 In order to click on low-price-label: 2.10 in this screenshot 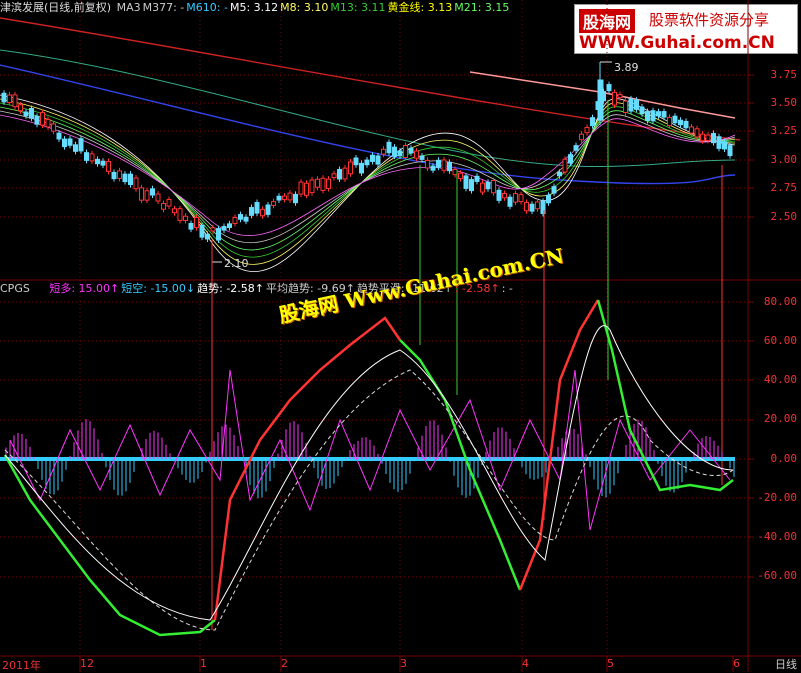, I will do `click(236, 263)`.